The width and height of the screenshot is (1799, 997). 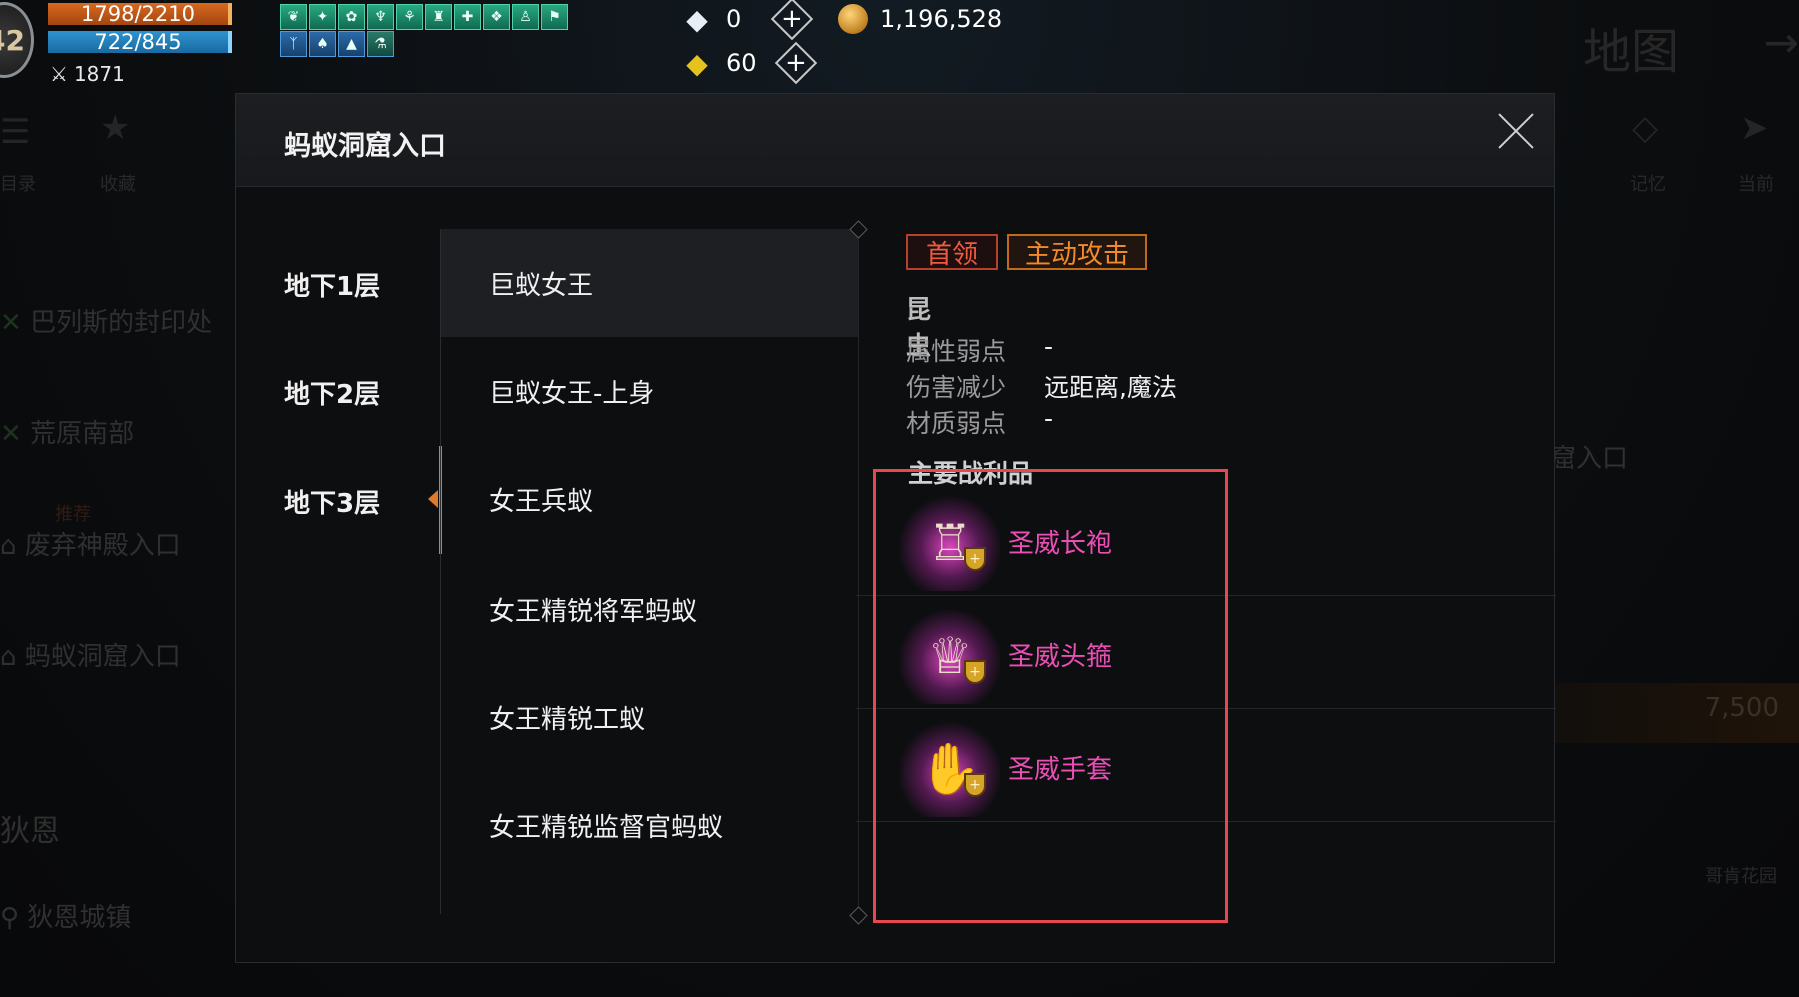 What do you see at coordinates (351, 17) in the screenshot?
I see `swirl-buff-icon: ✿` at bounding box center [351, 17].